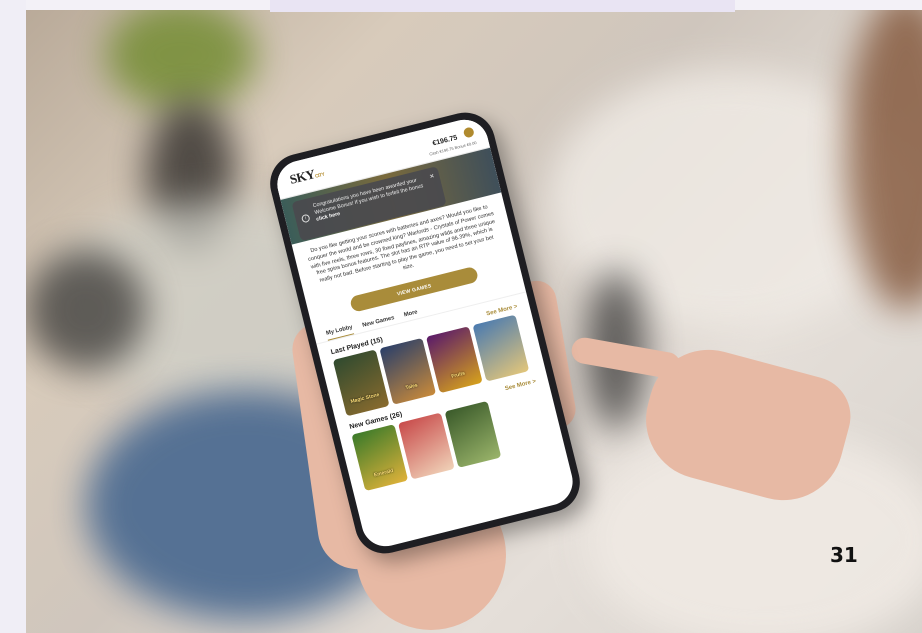  I want to click on last-played-game-tile, so click(501, 348).